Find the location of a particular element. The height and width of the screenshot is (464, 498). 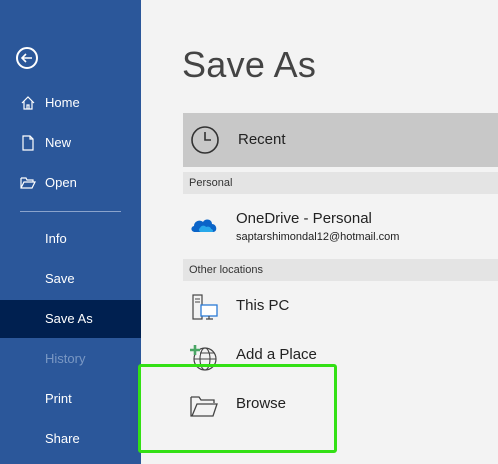

location-this-pc: This PC is located at coordinates (340, 306).